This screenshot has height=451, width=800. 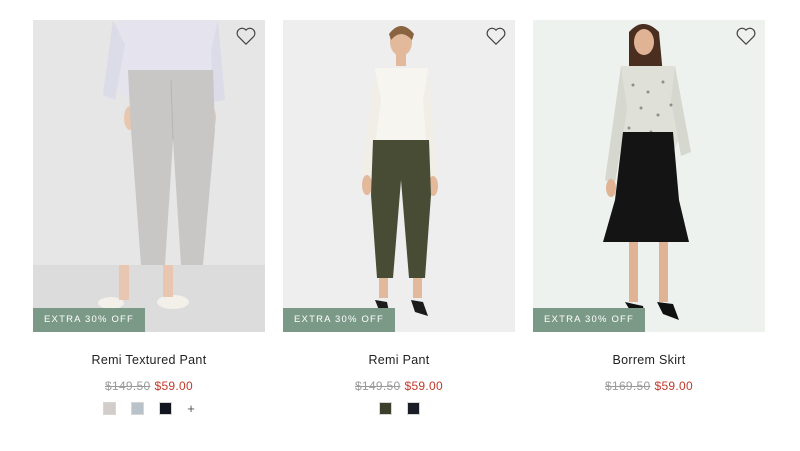 What do you see at coordinates (628, 386) in the screenshot?
I see `original-price: $169.50` at bounding box center [628, 386].